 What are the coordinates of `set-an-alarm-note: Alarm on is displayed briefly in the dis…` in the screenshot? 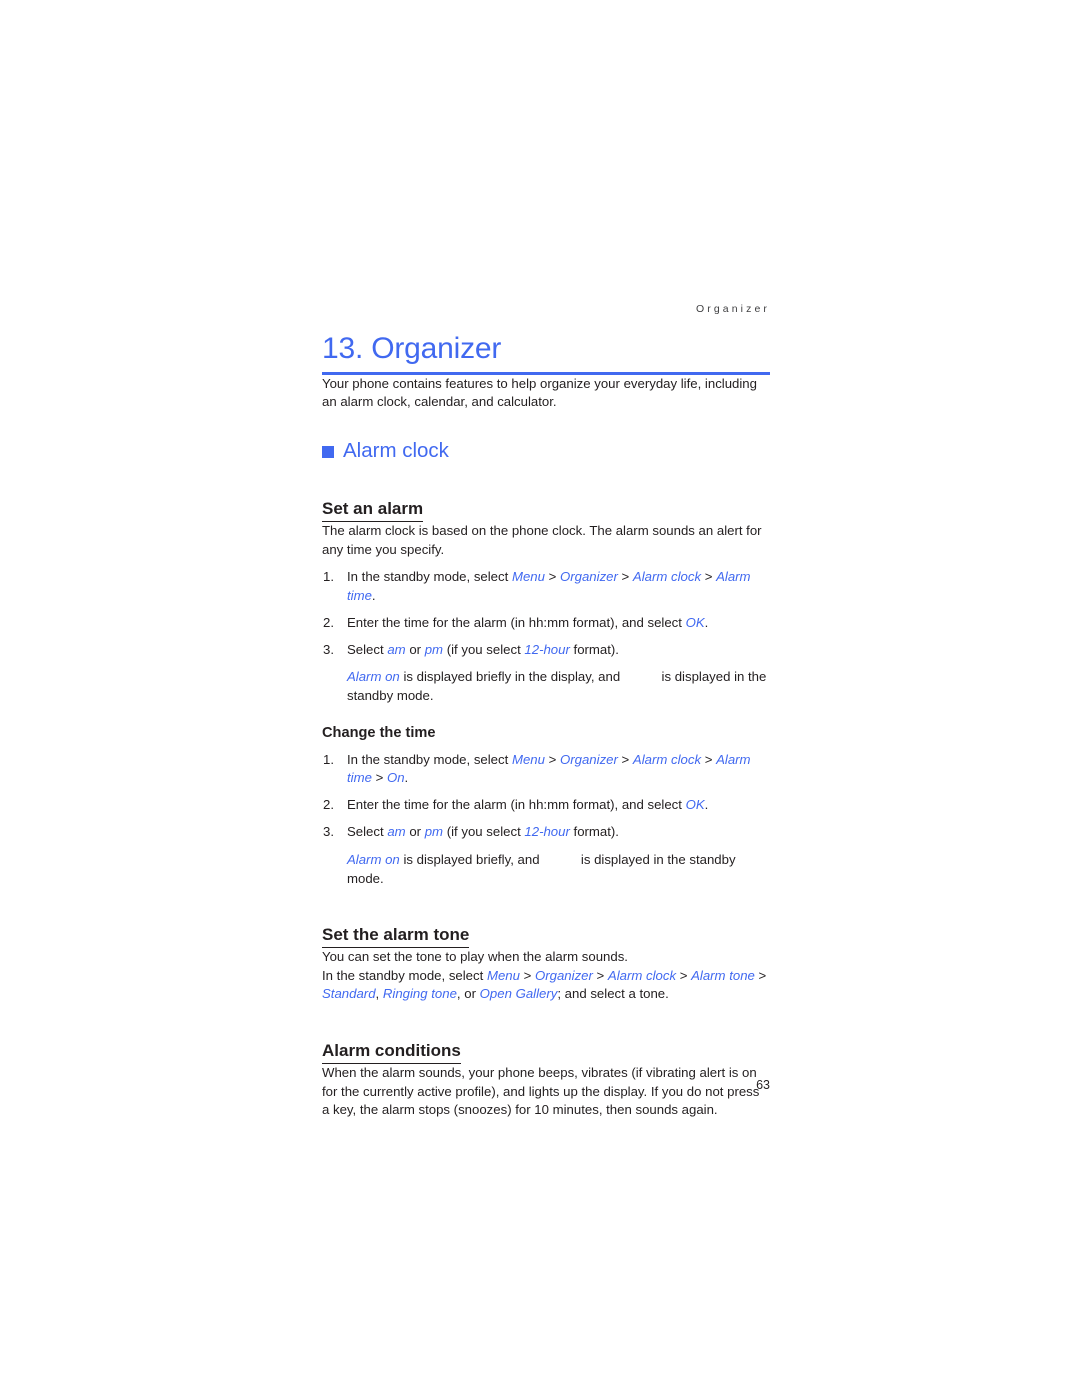 It's located at (557, 686).